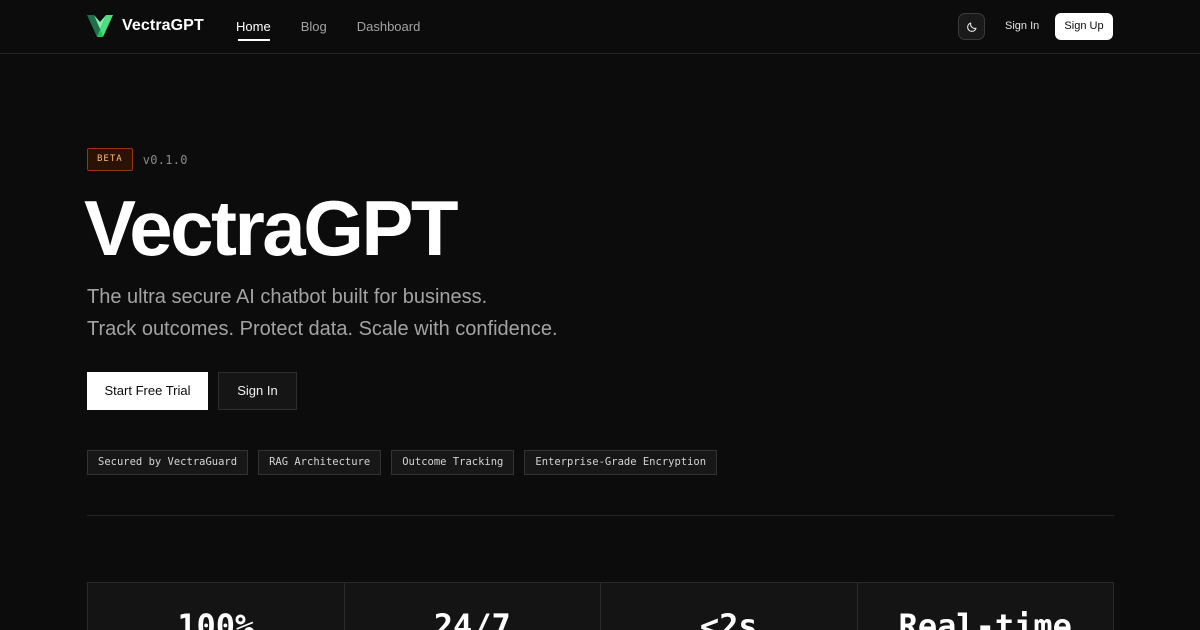  What do you see at coordinates (986, 606) in the screenshot?
I see `stat-card: Real-time` at bounding box center [986, 606].